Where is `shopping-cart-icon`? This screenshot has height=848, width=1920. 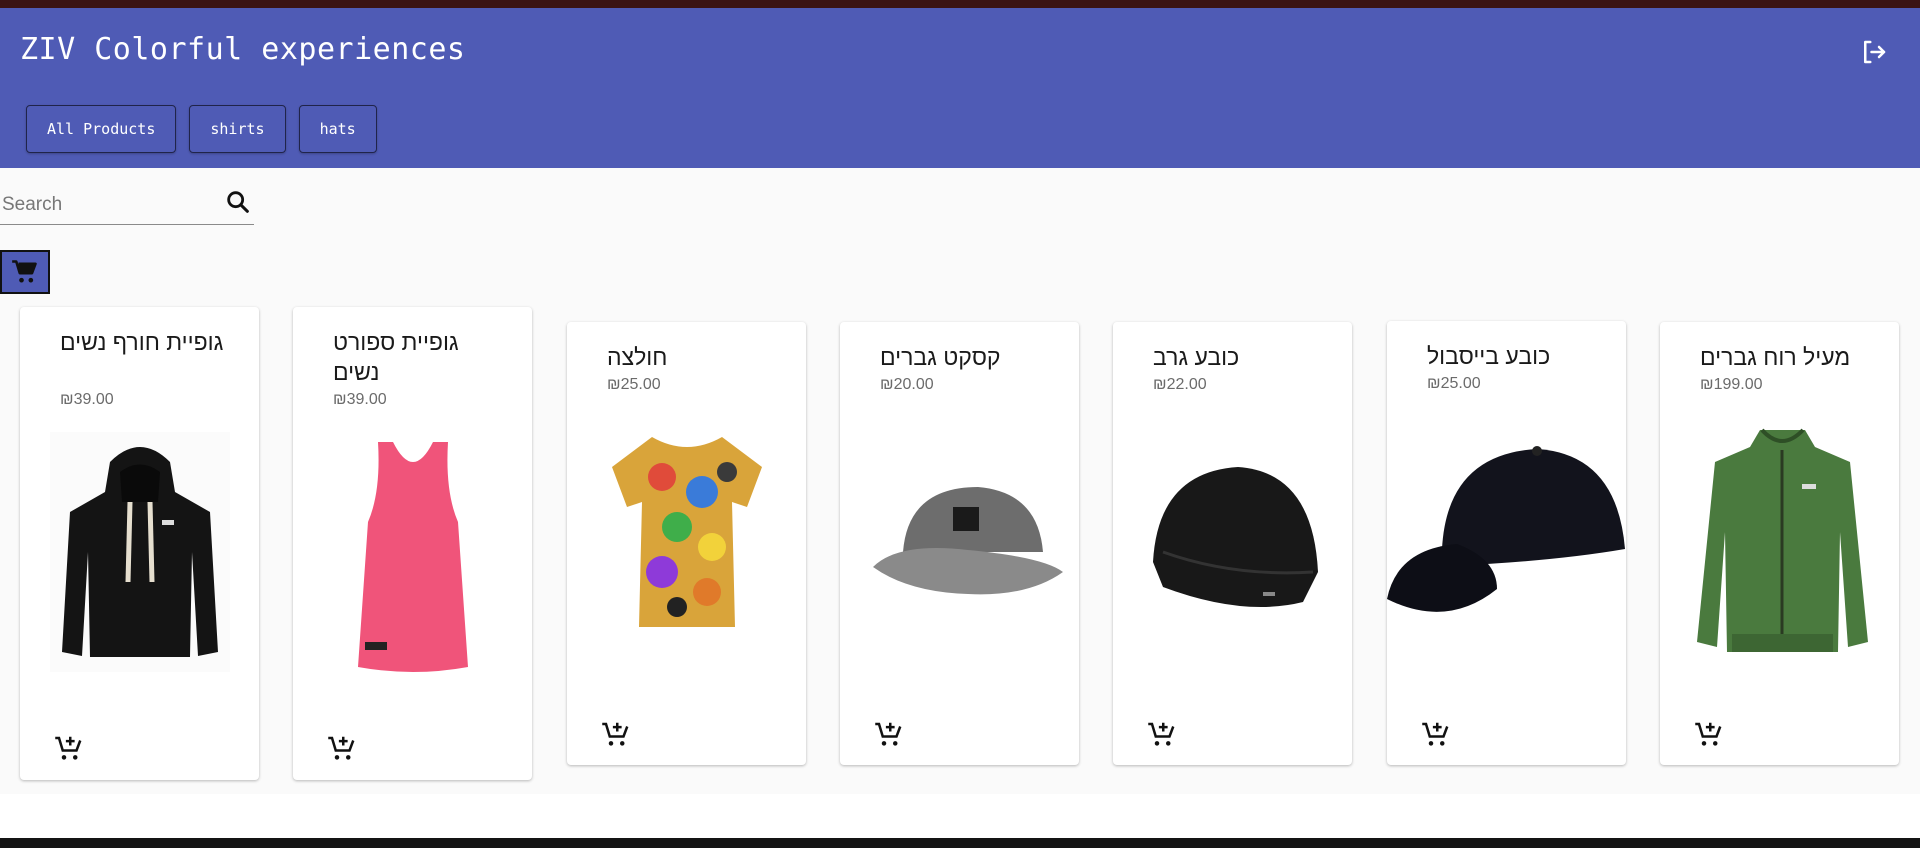
shopping-cart-icon is located at coordinates (24, 271).